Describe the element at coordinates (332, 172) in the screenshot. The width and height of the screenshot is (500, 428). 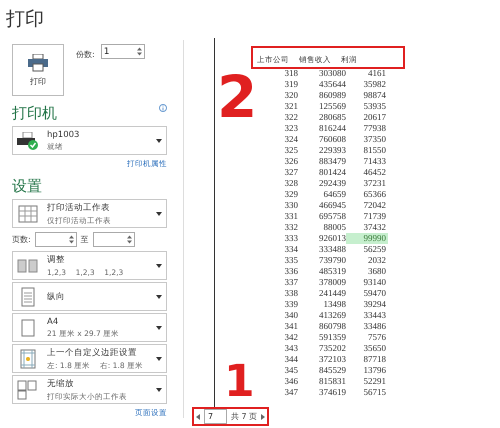
I see `table-cell-text: 801424` at that location.